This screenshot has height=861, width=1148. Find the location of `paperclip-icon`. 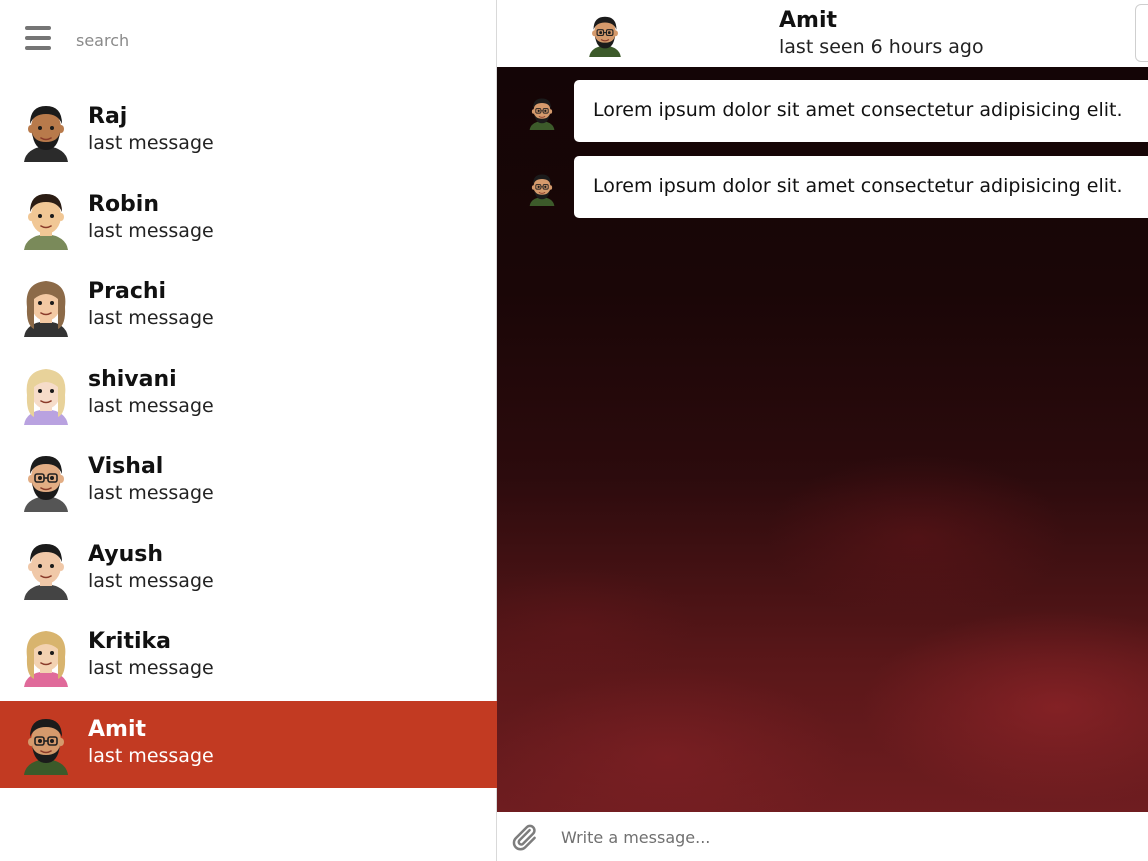

paperclip-icon is located at coordinates (524, 837).